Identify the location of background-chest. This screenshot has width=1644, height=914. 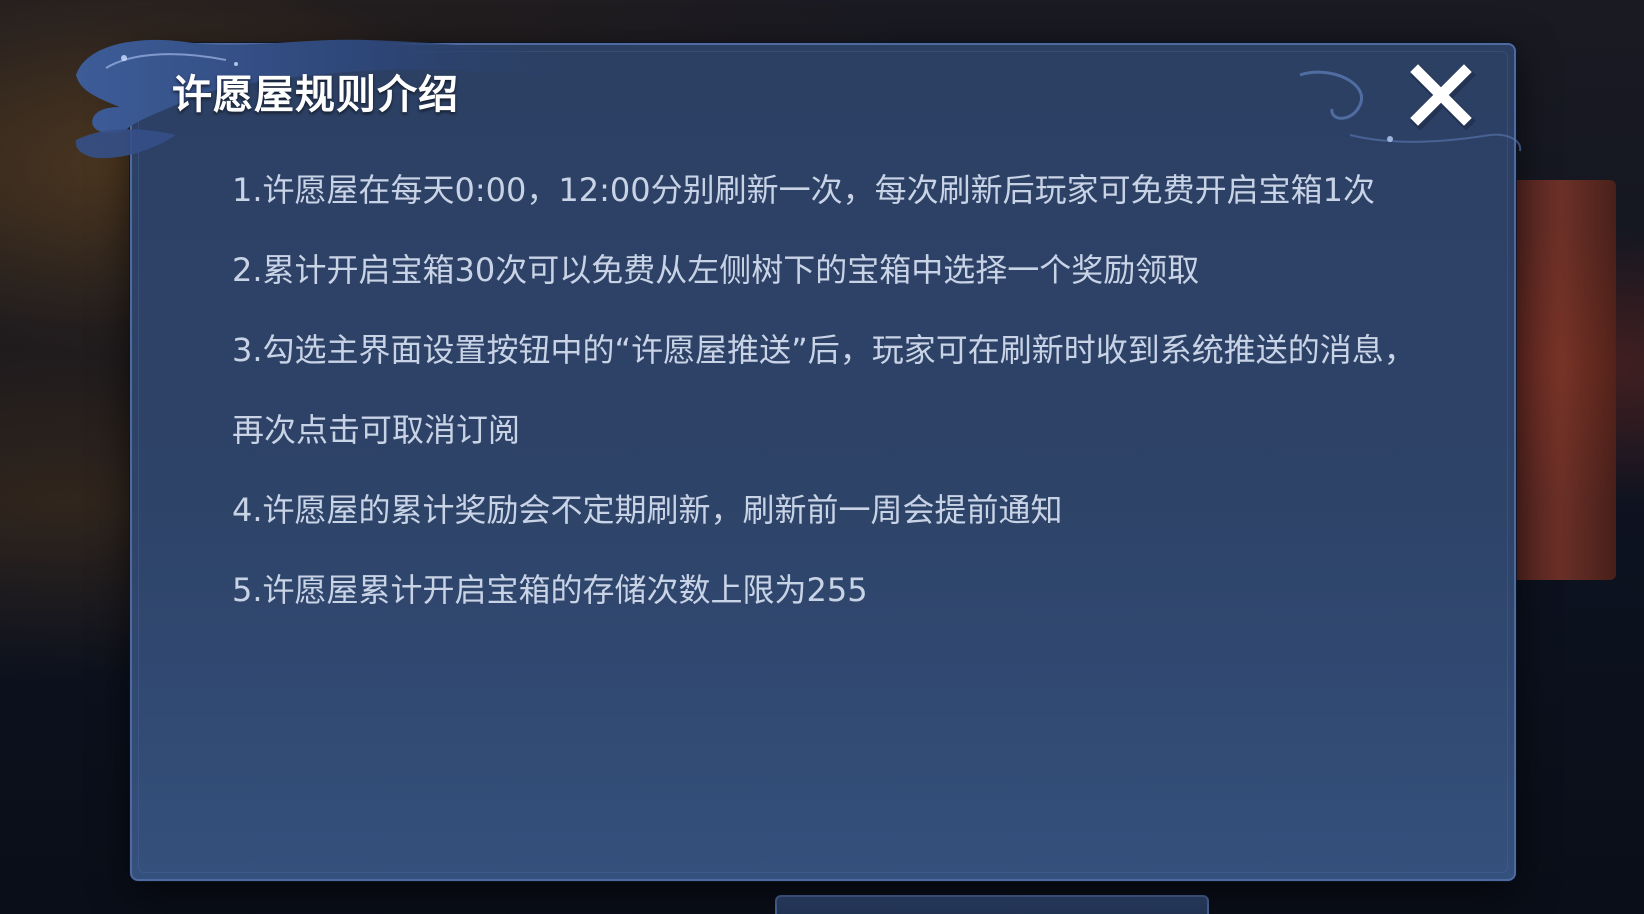
(1558, 380).